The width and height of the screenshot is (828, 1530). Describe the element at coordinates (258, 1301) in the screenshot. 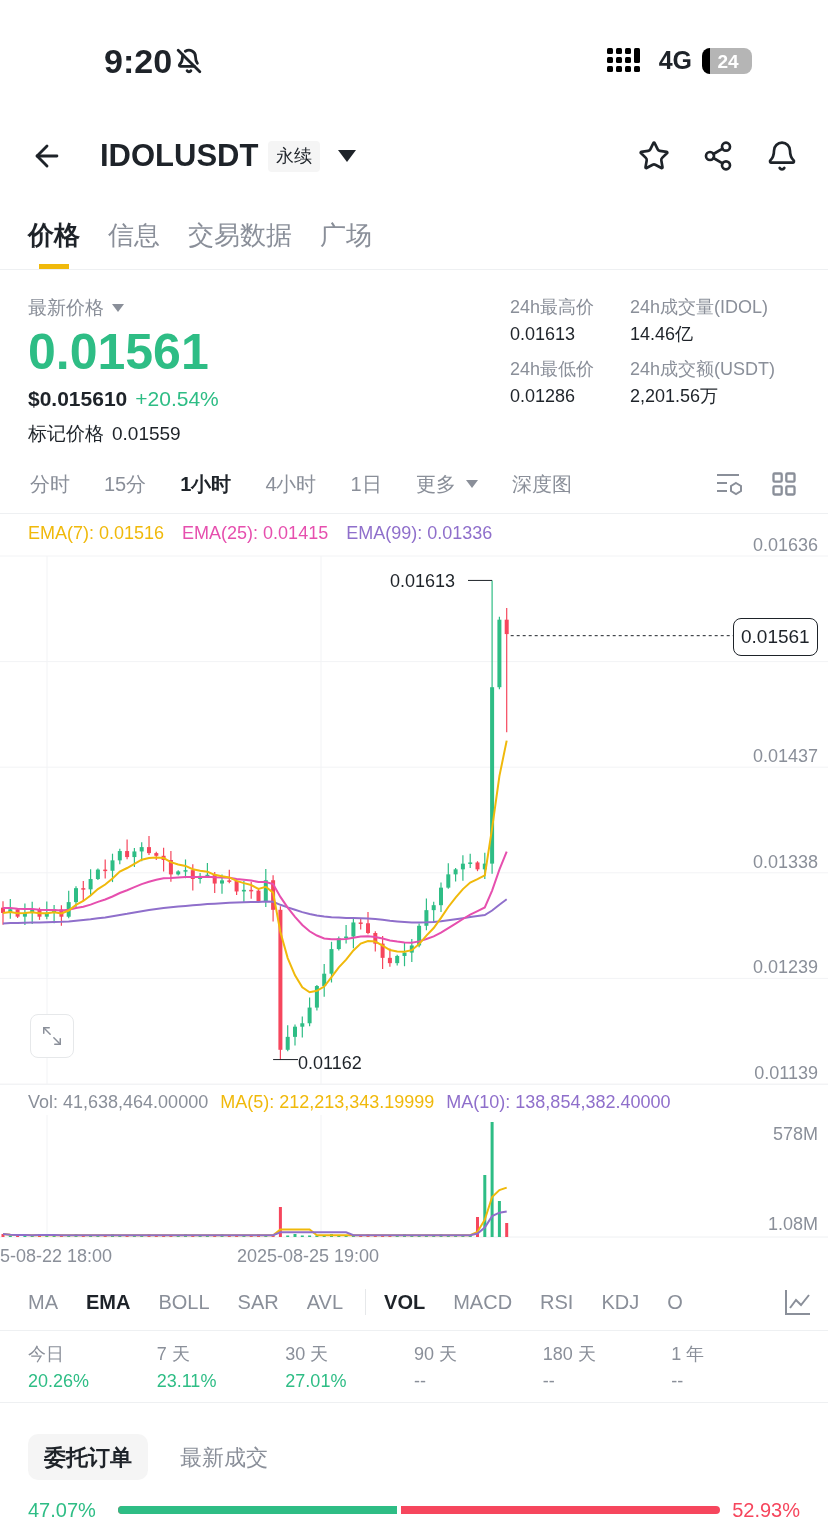

I see `indicator-tab: SAR` at that location.